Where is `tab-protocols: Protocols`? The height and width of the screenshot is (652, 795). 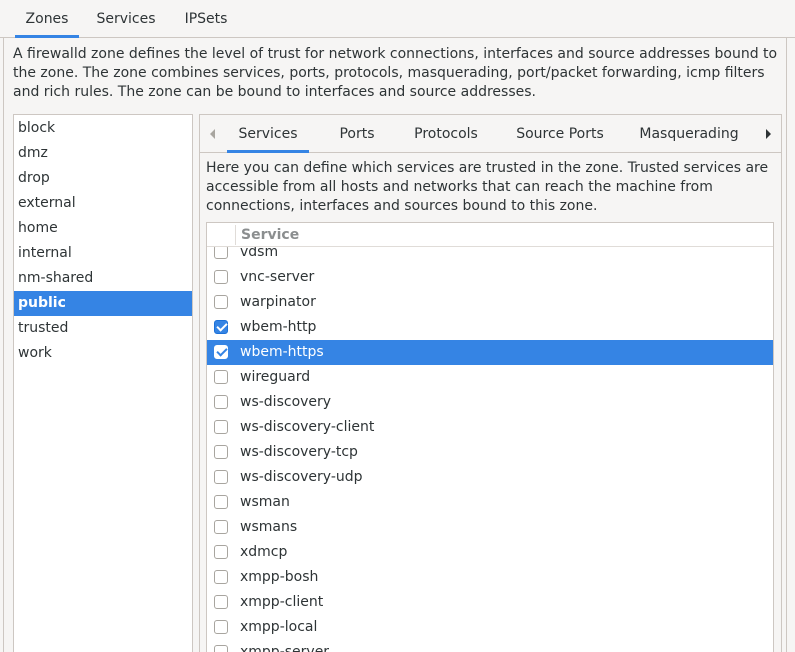
tab-protocols: Protocols is located at coordinates (446, 134).